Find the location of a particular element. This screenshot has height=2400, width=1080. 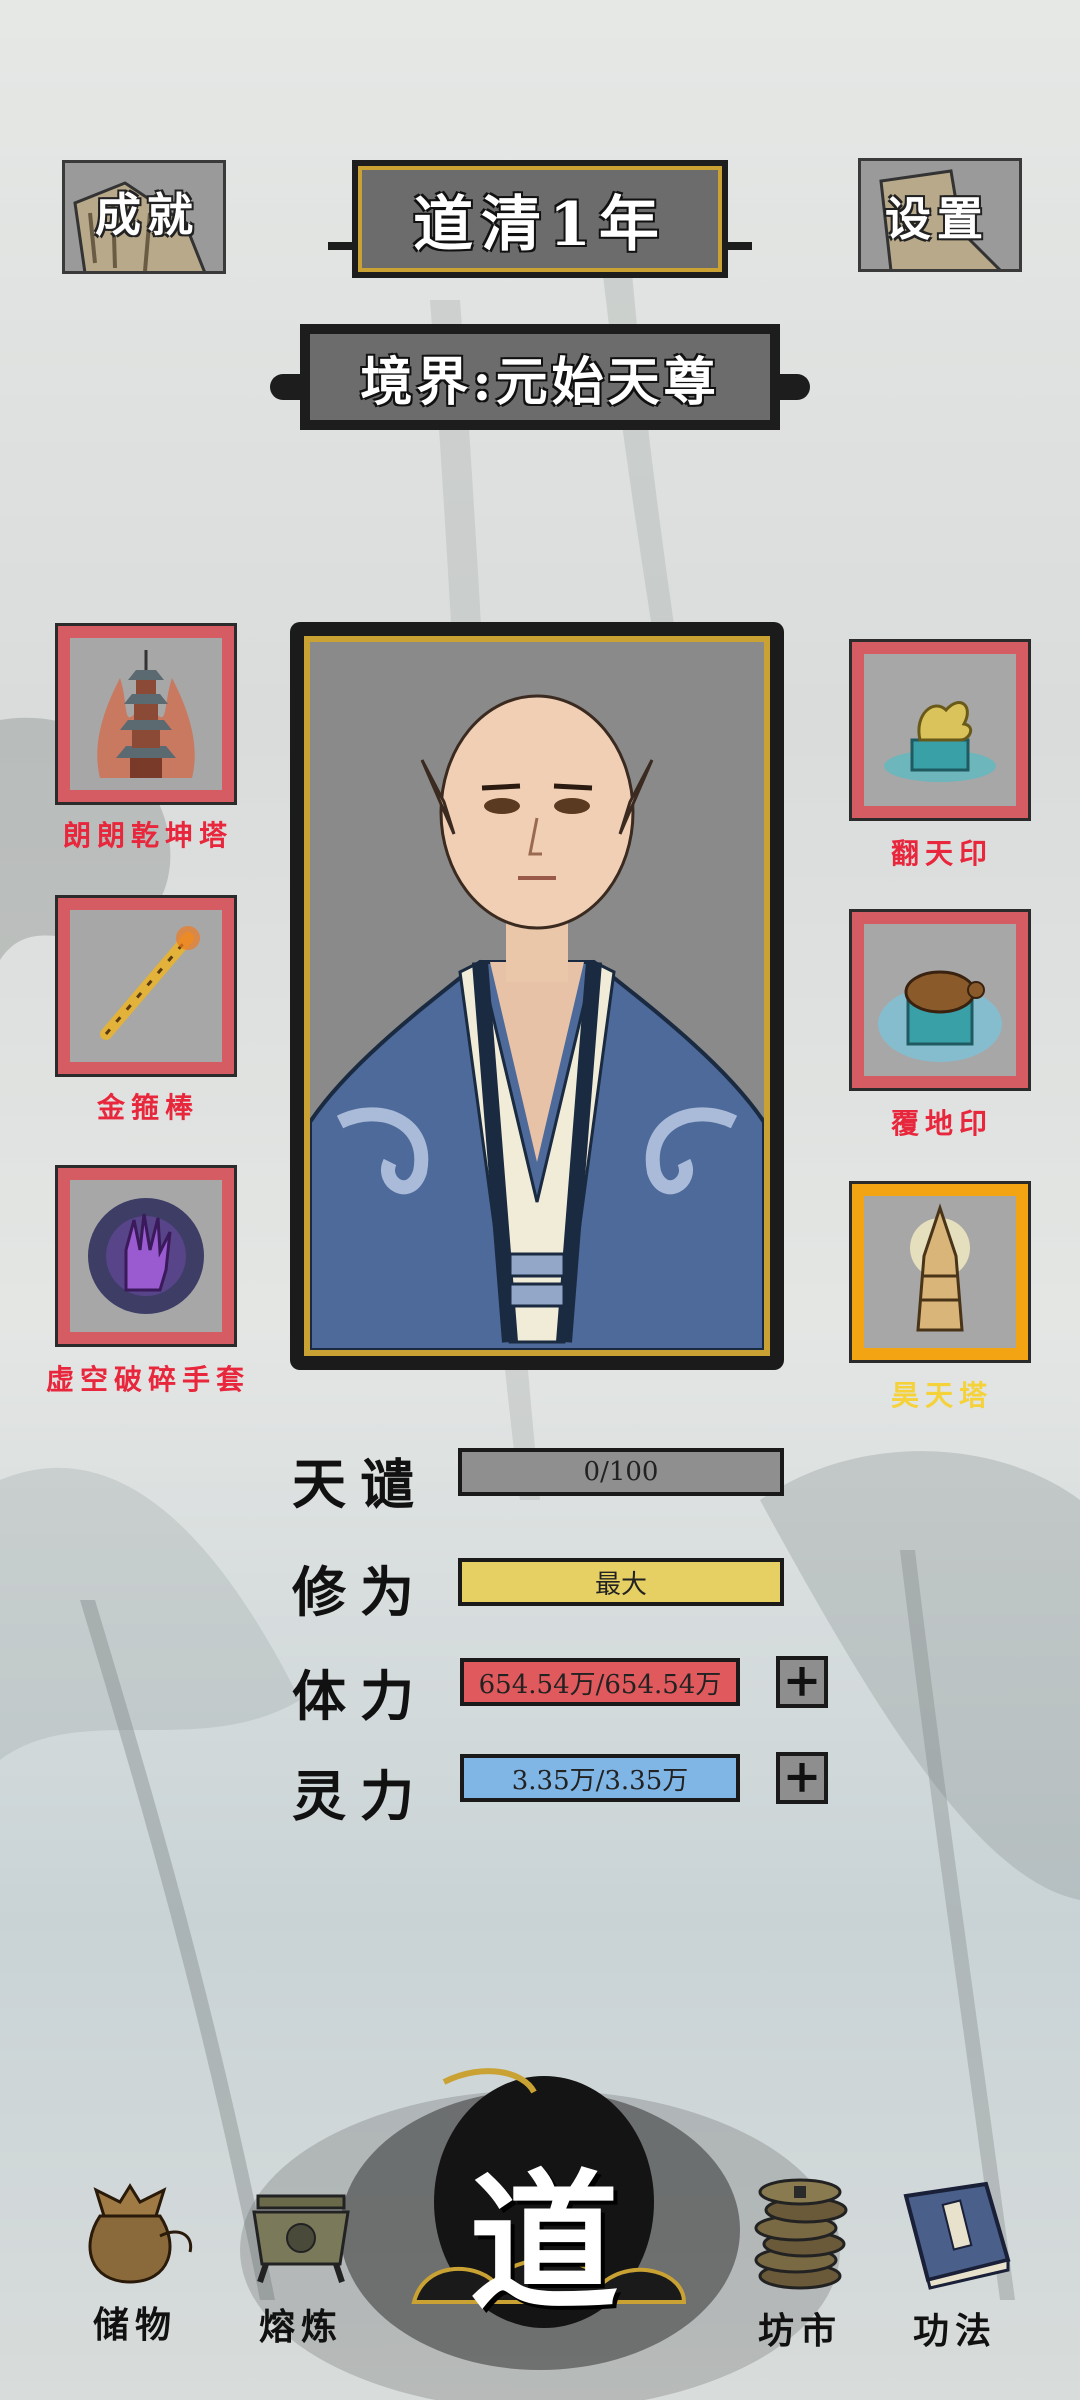

equipment-slot-right-1: 翻天印 is located at coordinates (940, 755).